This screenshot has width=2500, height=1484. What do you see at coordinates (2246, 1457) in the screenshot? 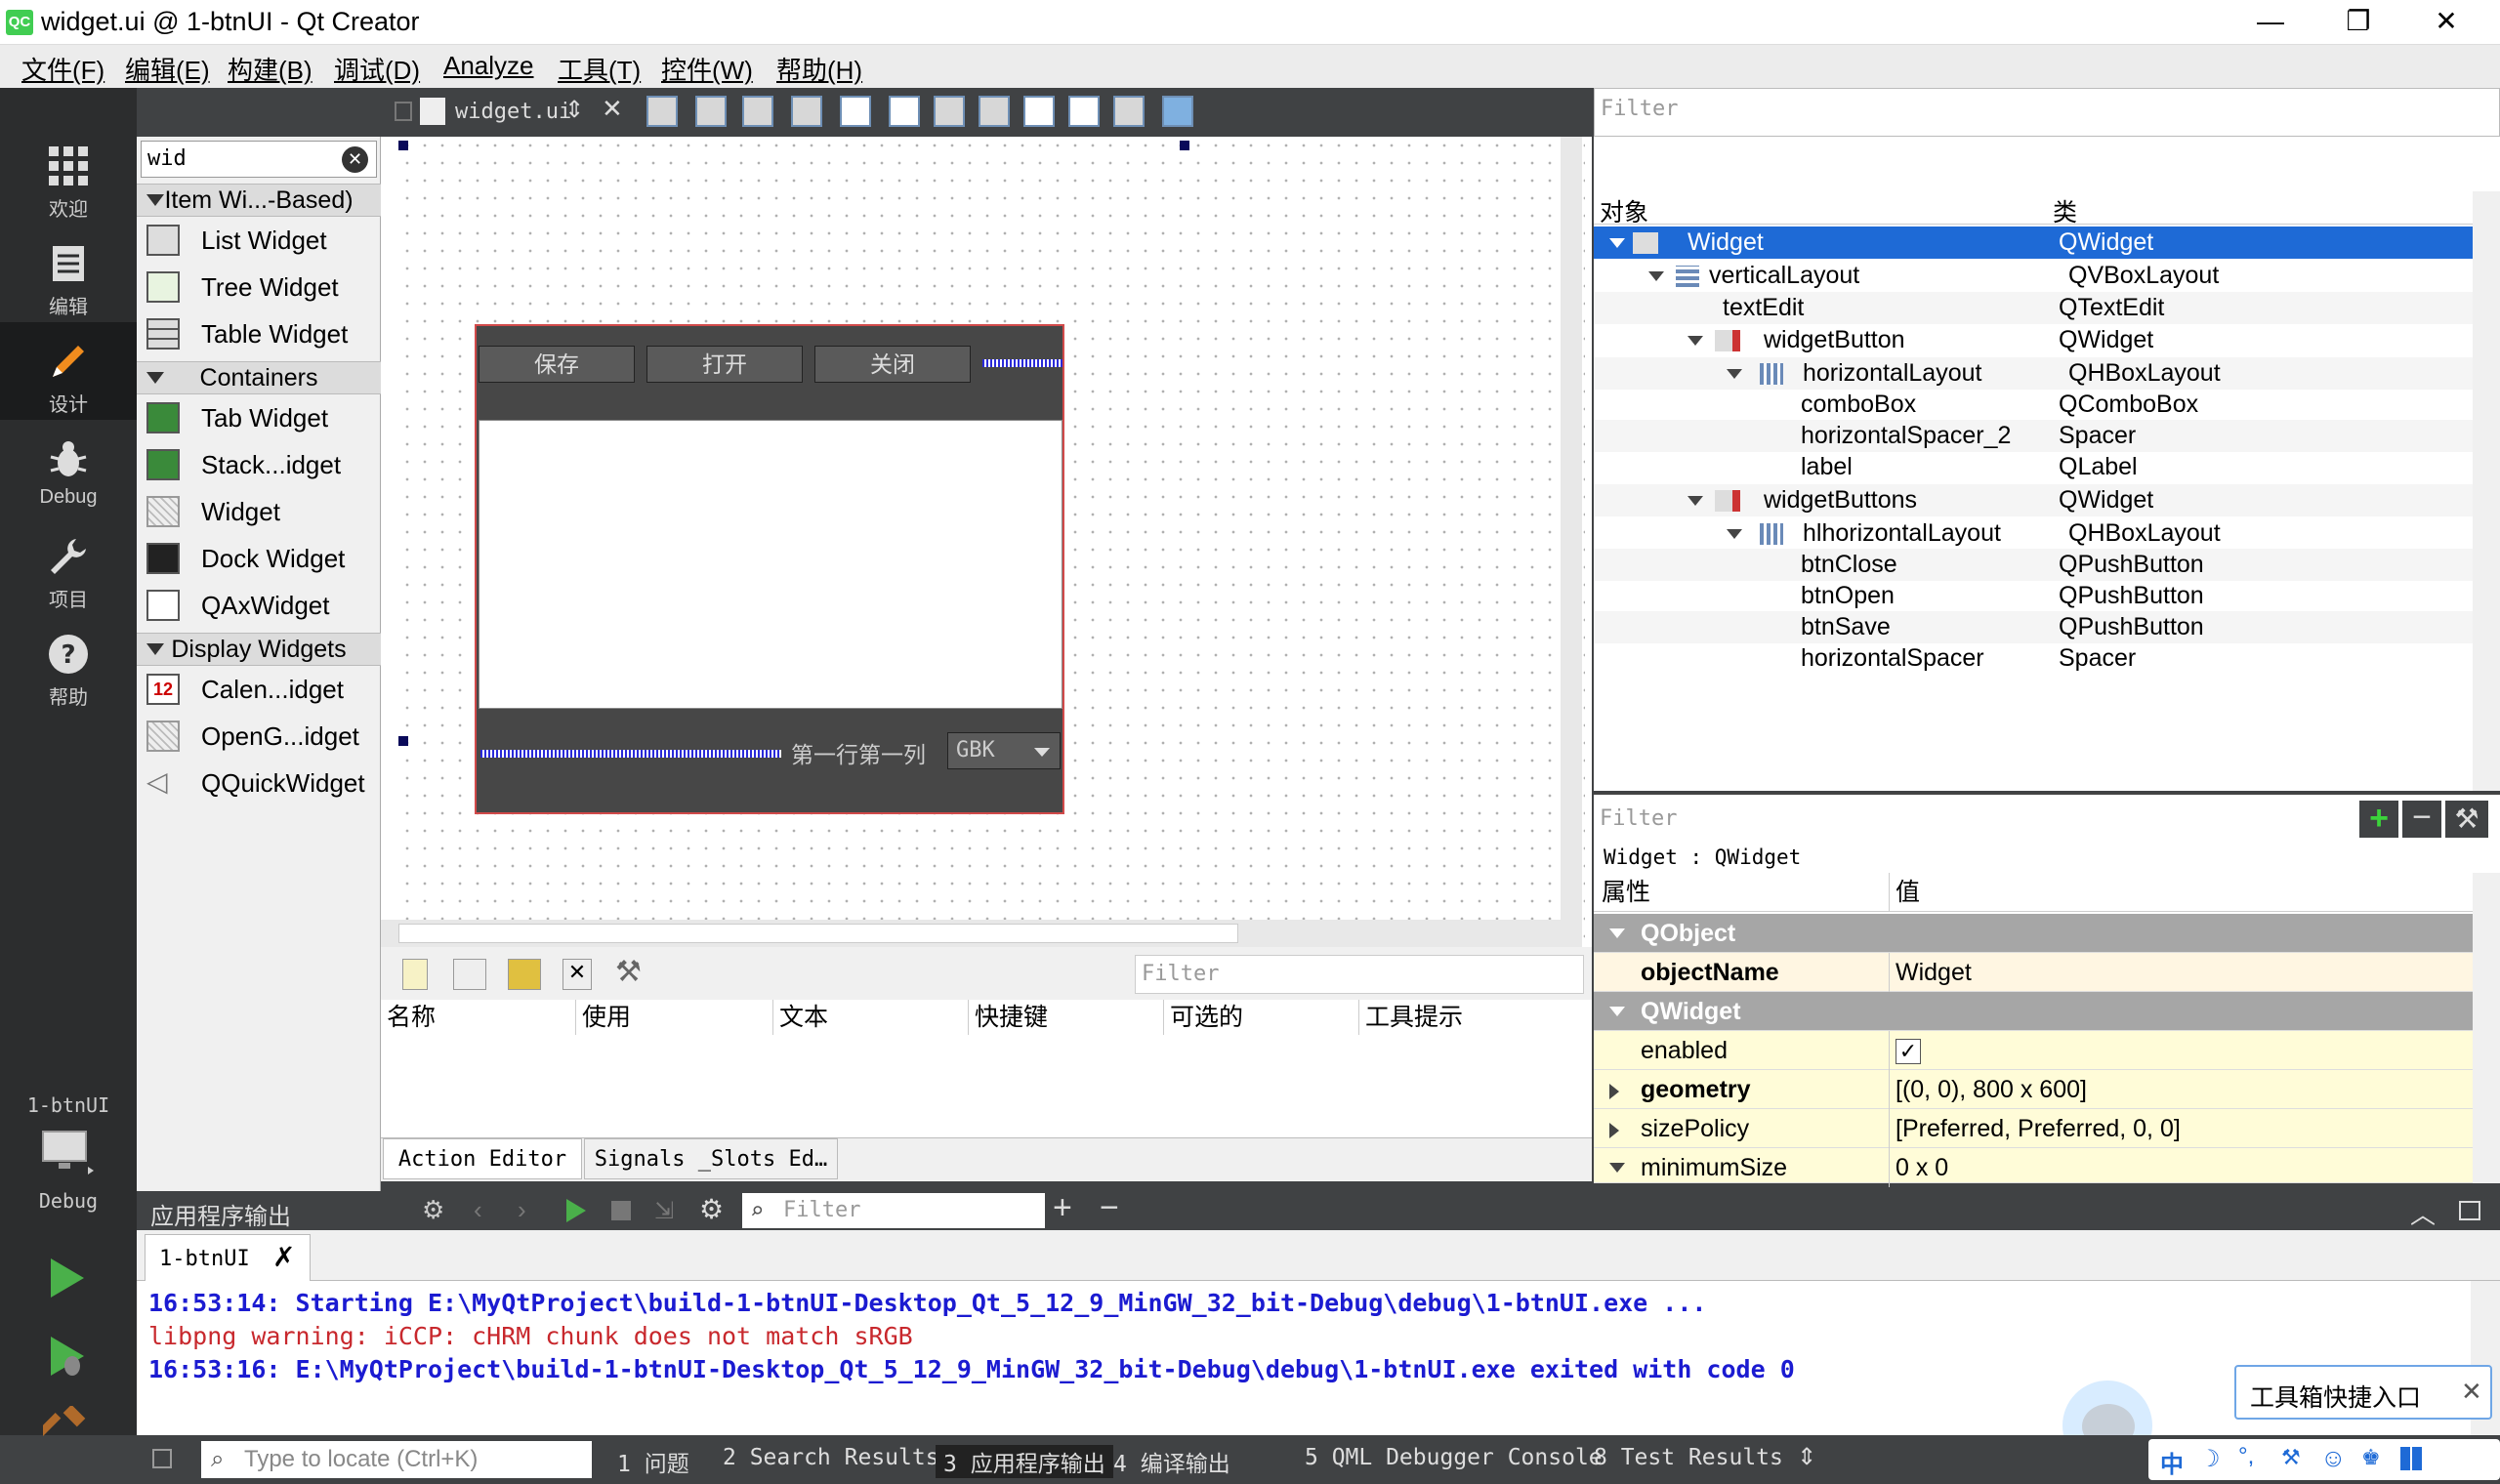
I see `ime-punctuation-icon: °,` at bounding box center [2246, 1457].